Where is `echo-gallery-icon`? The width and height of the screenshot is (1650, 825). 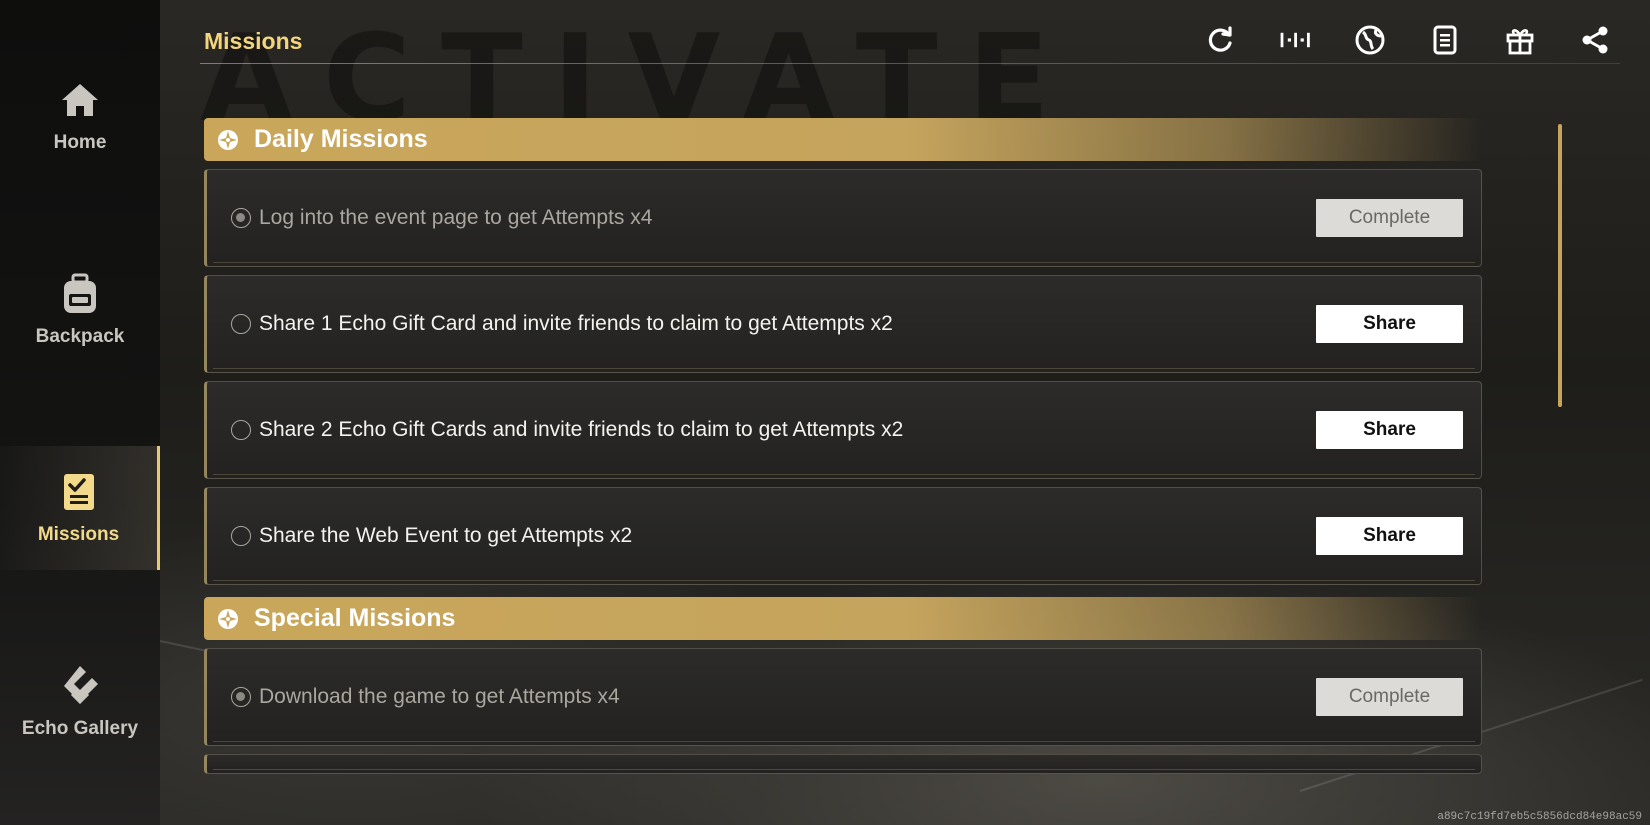 echo-gallery-icon is located at coordinates (81, 685).